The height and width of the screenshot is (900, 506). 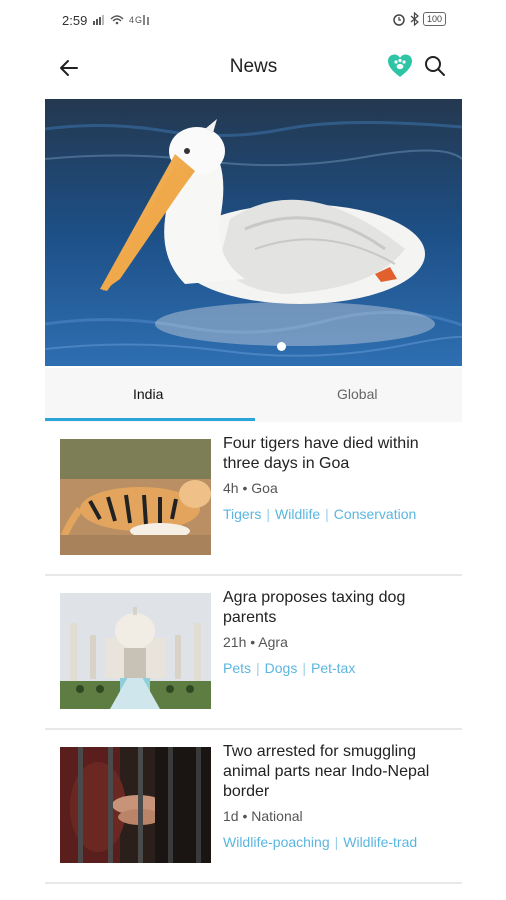 I want to click on taj-mahal-photo, so click(x=135, y=651).